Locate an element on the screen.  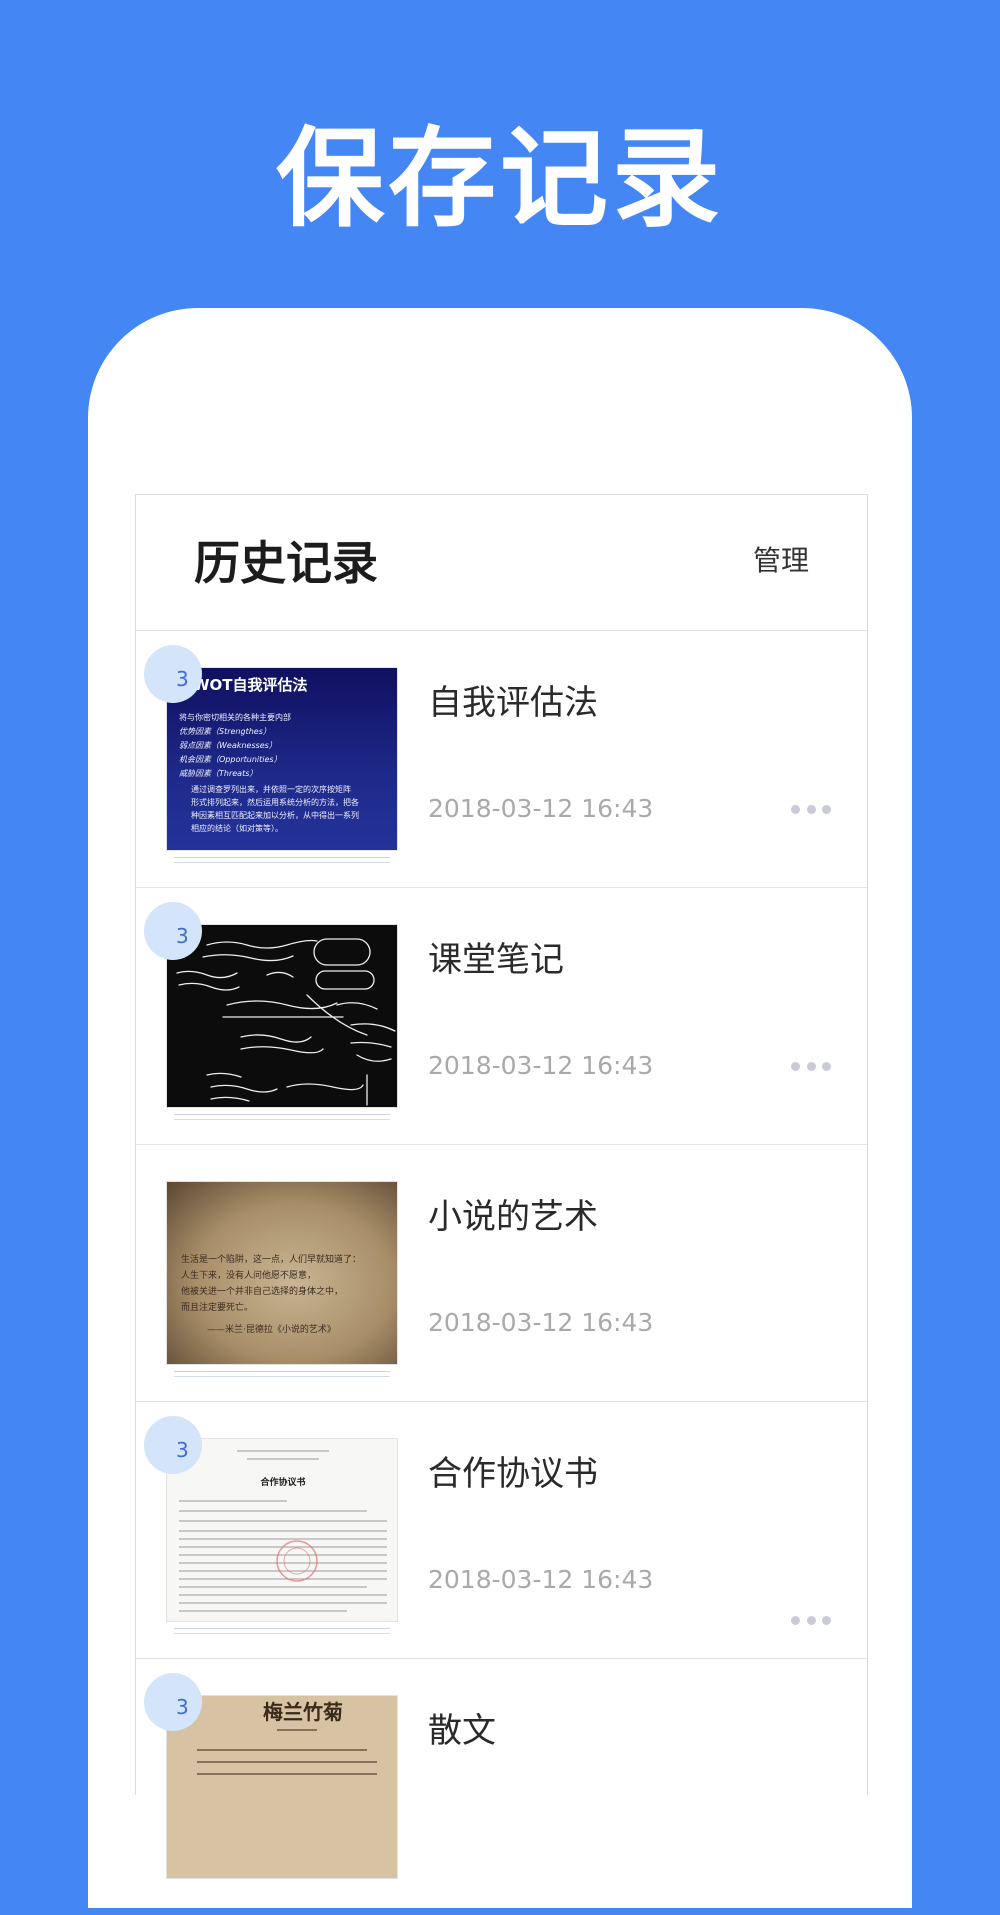
thumbnail-line: 通过调查罗列出来，并依照一定的次序按矩阵 is located at coordinates (271, 789).